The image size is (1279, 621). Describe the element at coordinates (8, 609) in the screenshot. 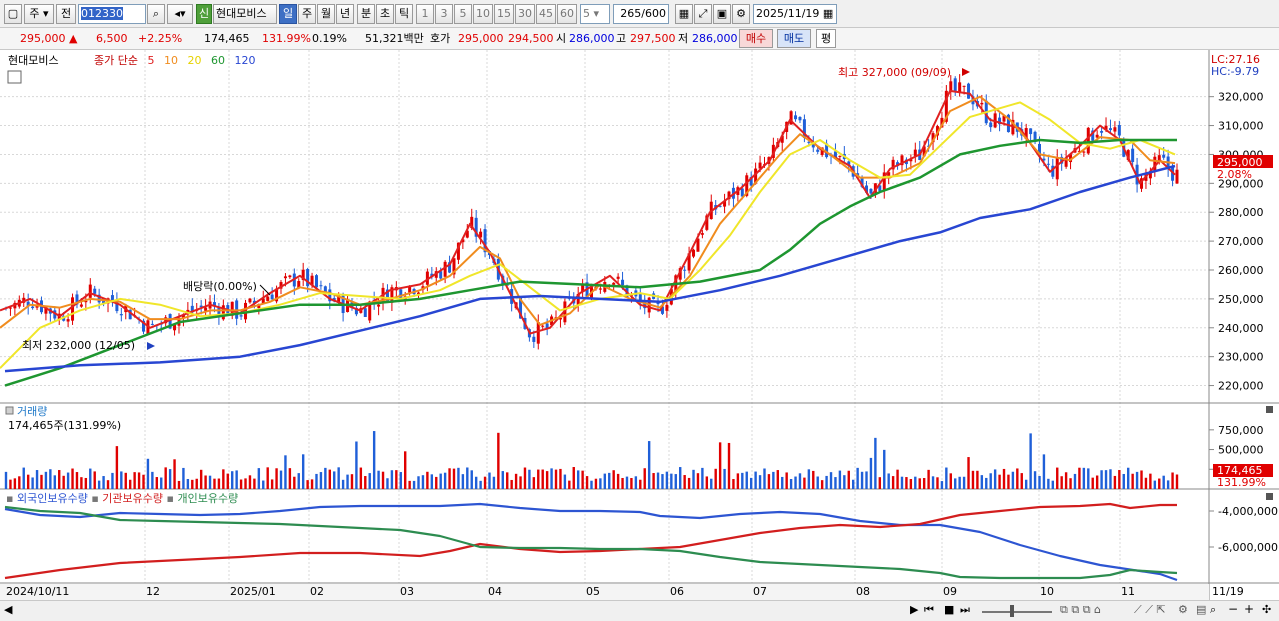

I see `scroll-left-icon: ◀` at that location.